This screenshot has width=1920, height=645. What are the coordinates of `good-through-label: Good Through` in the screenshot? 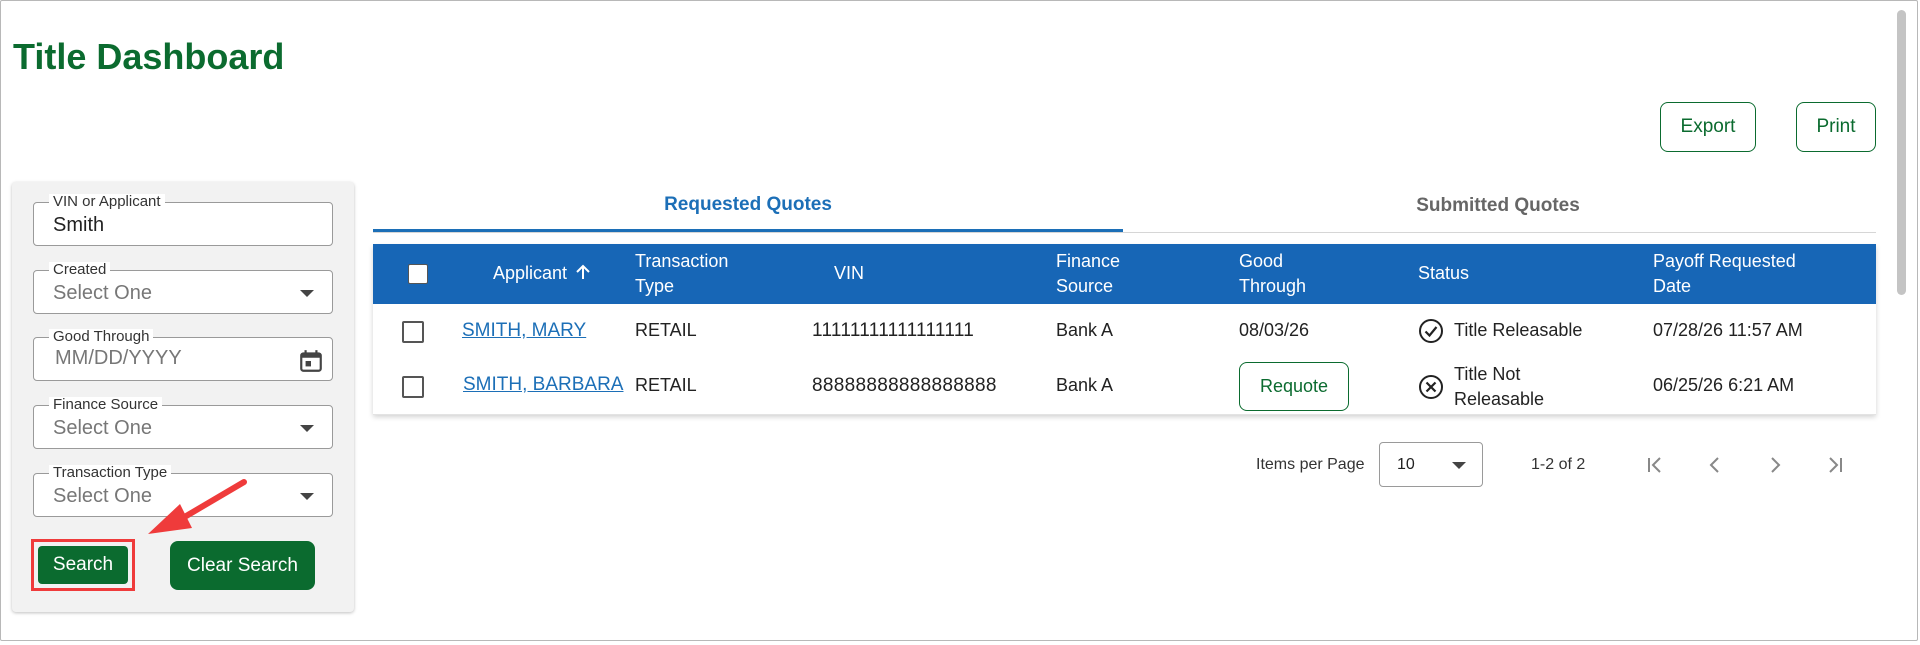 It's located at (101, 337).